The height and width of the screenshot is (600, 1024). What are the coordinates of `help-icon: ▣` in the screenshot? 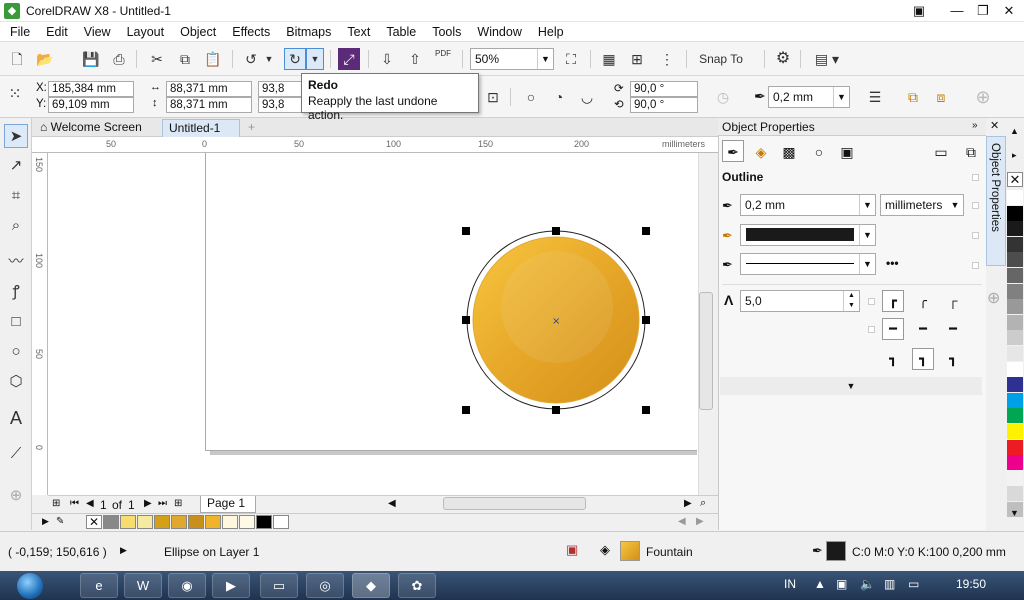 It's located at (919, 11).